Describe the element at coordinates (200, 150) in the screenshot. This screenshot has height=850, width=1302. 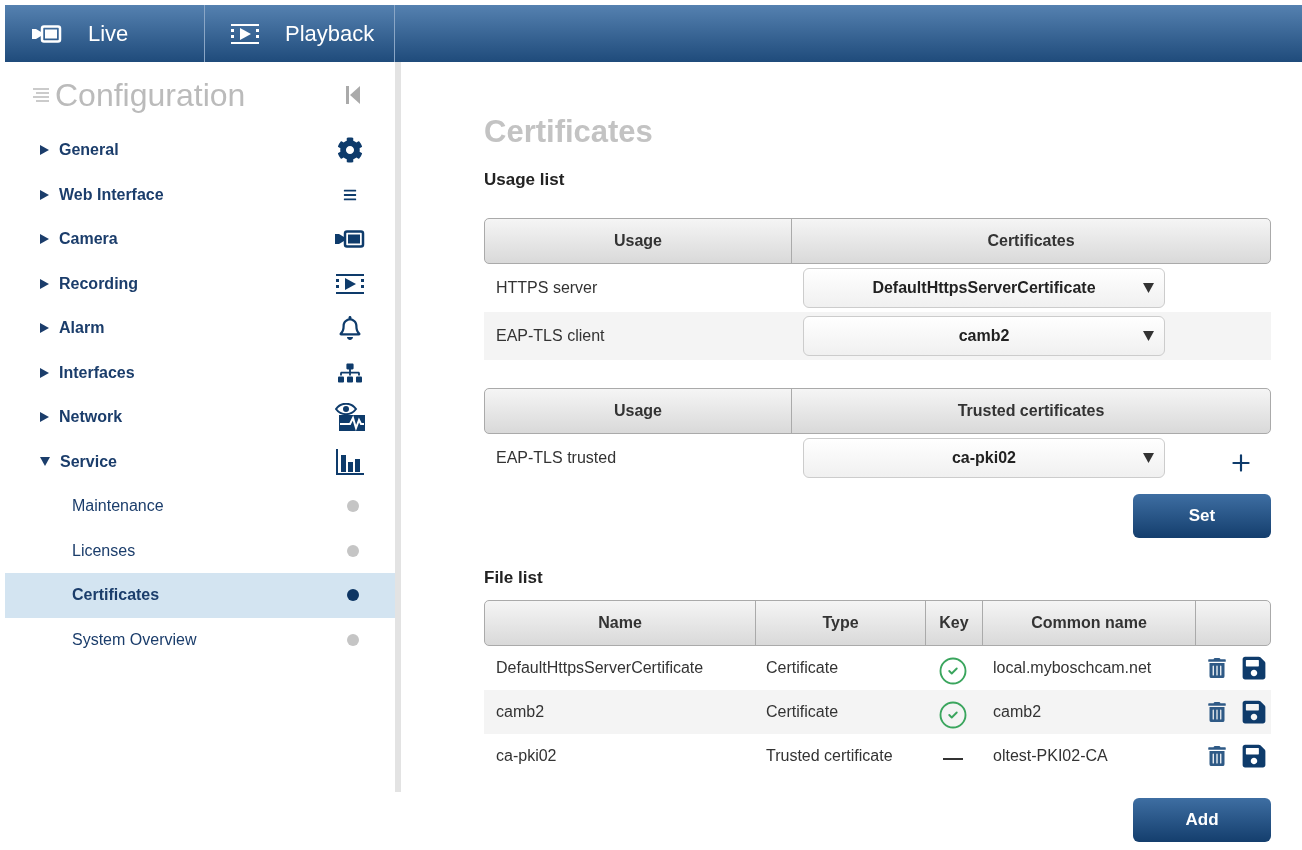
I see `sidebar-item: General` at that location.